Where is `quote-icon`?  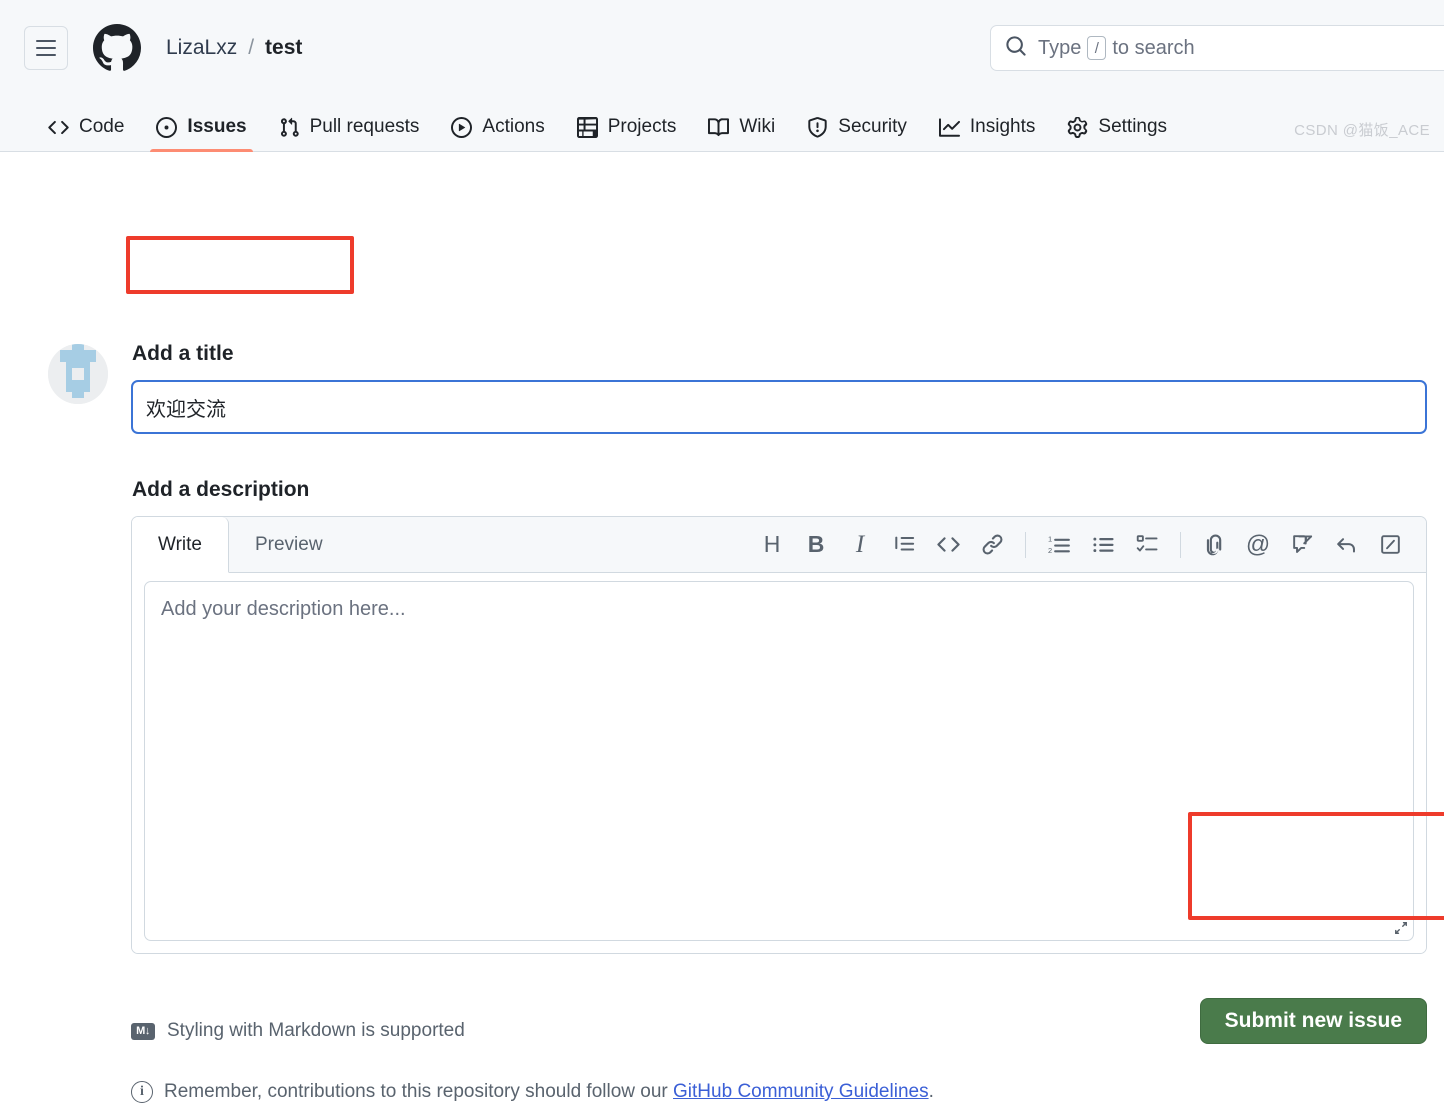
quote-icon is located at coordinates (904, 545).